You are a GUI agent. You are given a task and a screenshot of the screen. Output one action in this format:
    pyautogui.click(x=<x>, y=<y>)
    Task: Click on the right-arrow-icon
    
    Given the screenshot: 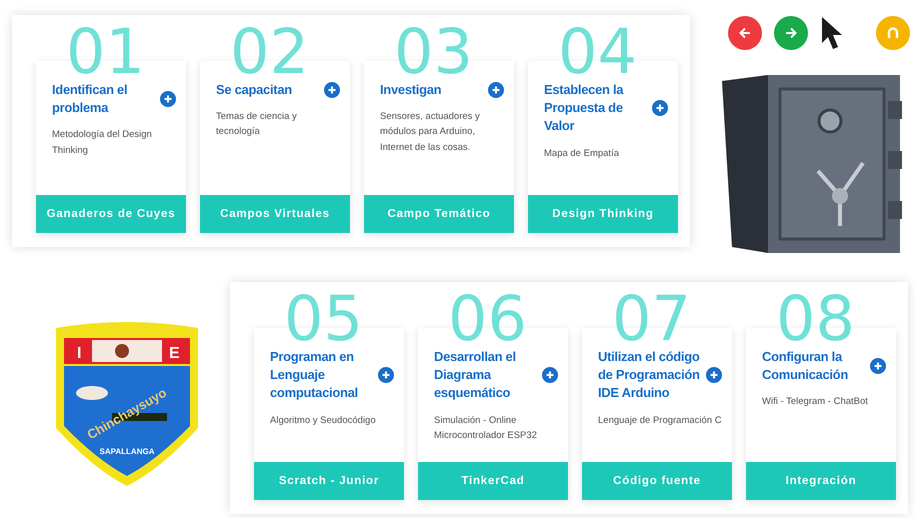 What is the action you would take?
    pyautogui.click(x=791, y=33)
    